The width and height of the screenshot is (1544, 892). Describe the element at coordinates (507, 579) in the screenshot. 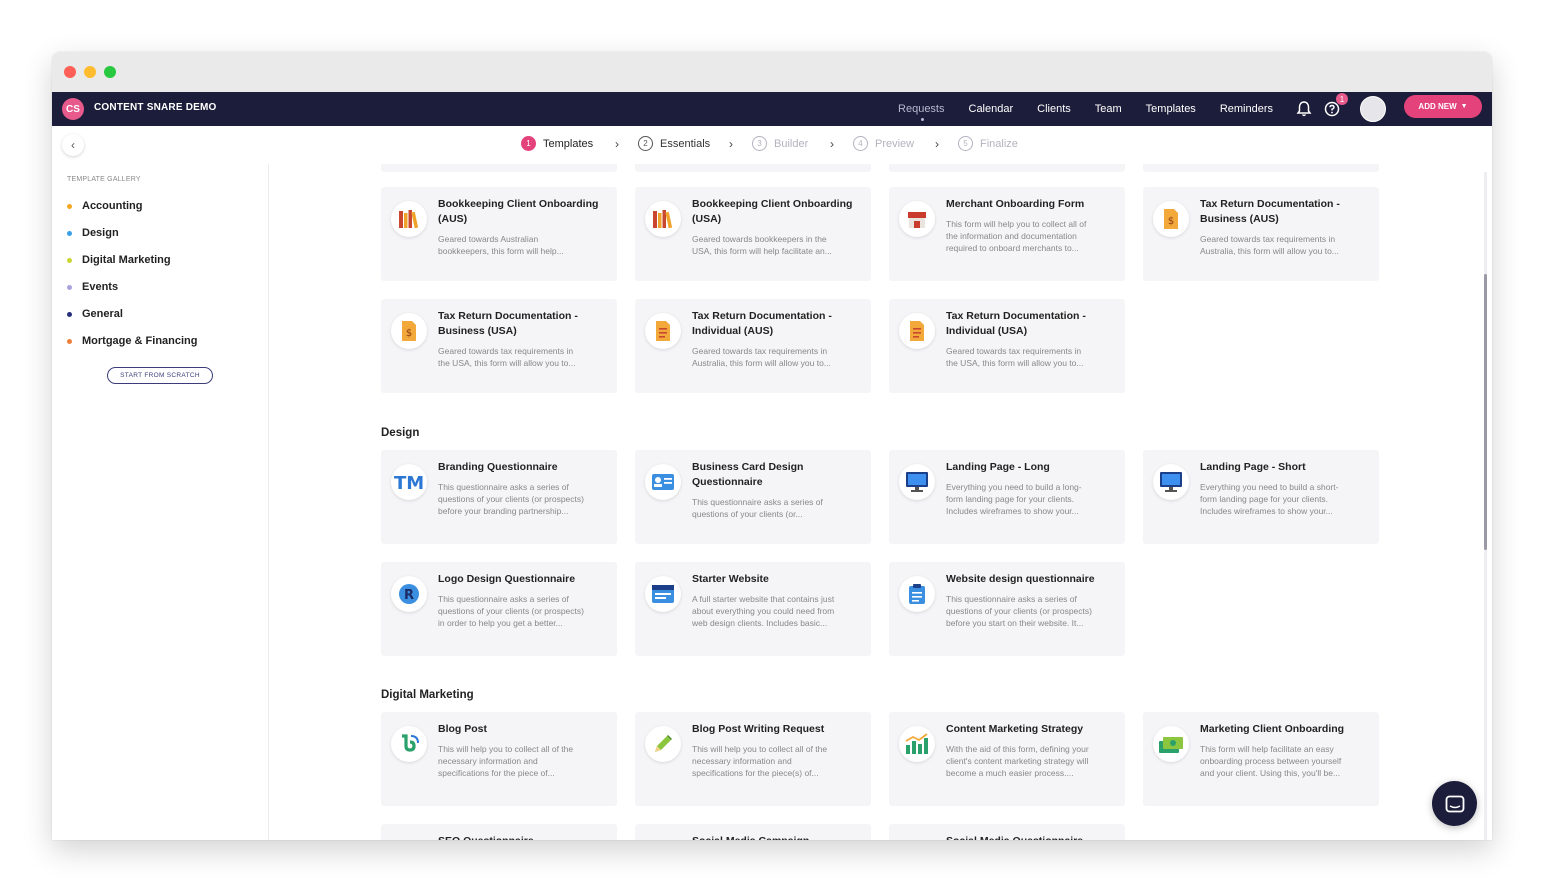

I see `template-card-title: Logo Design Questionnaire` at that location.